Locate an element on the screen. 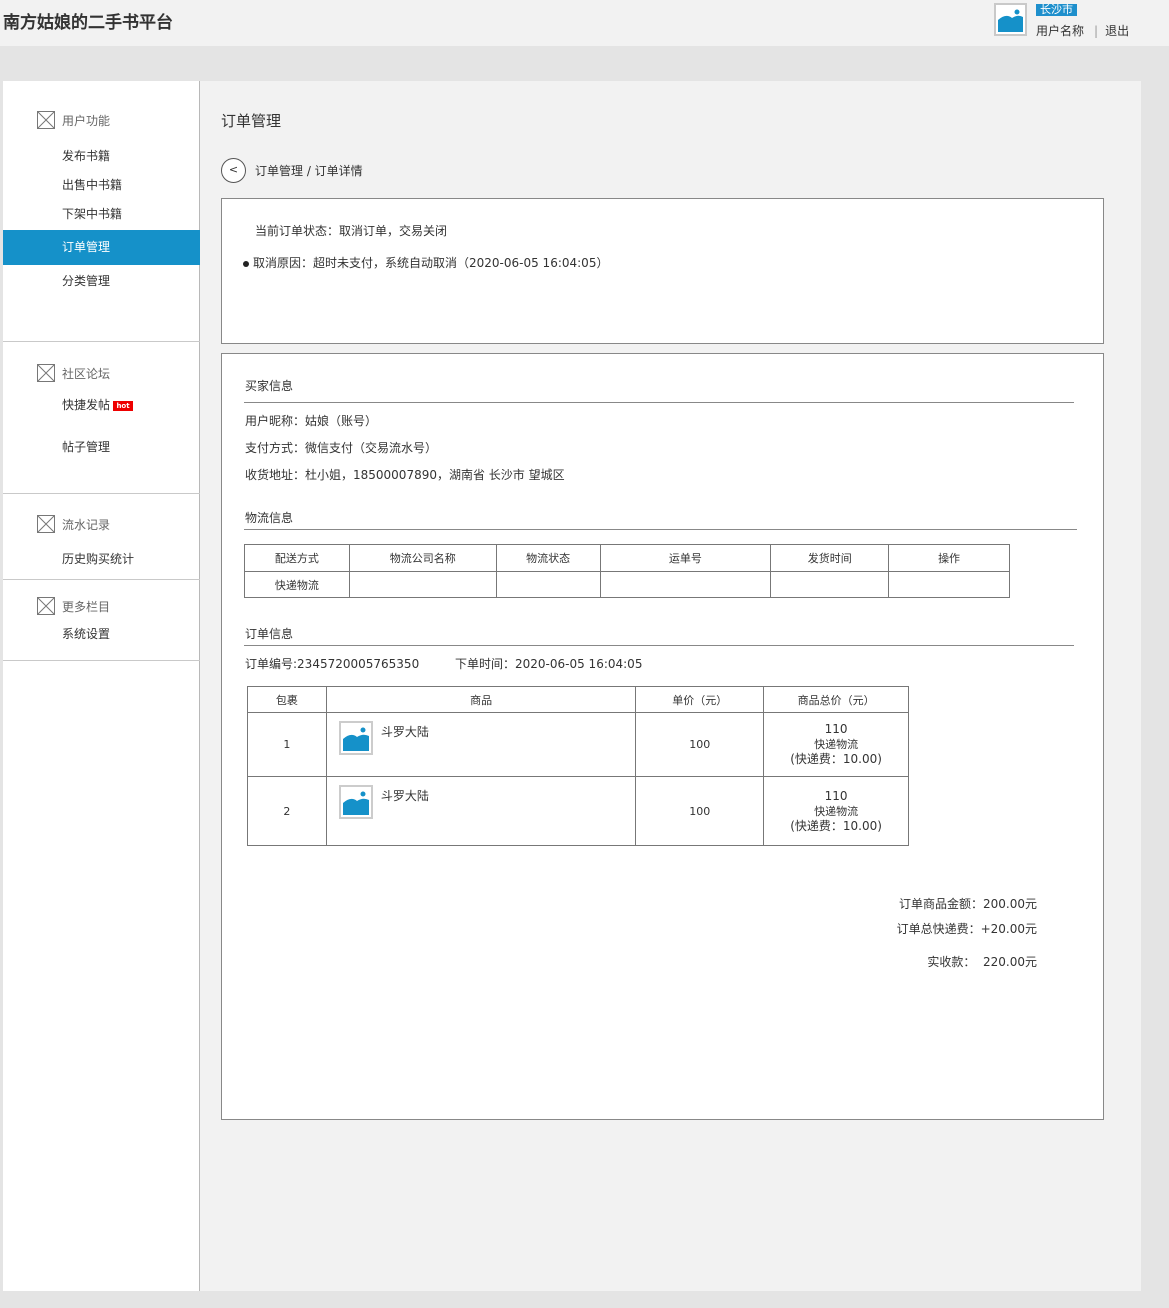 This screenshot has width=1169, height=1308. sidebar-item-categories: 分类管理 is located at coordinates (101, 281).